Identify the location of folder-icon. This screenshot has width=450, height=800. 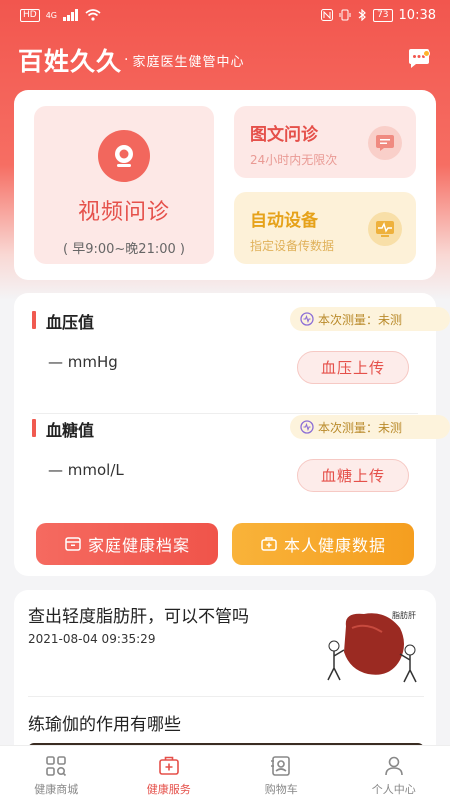
(73, 544).